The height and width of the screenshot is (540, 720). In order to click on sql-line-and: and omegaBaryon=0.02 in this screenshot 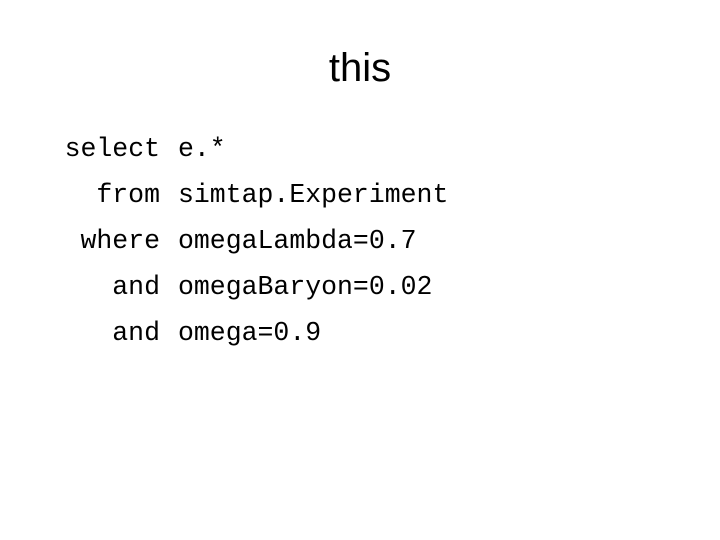, I will do `click(244, 287)`.